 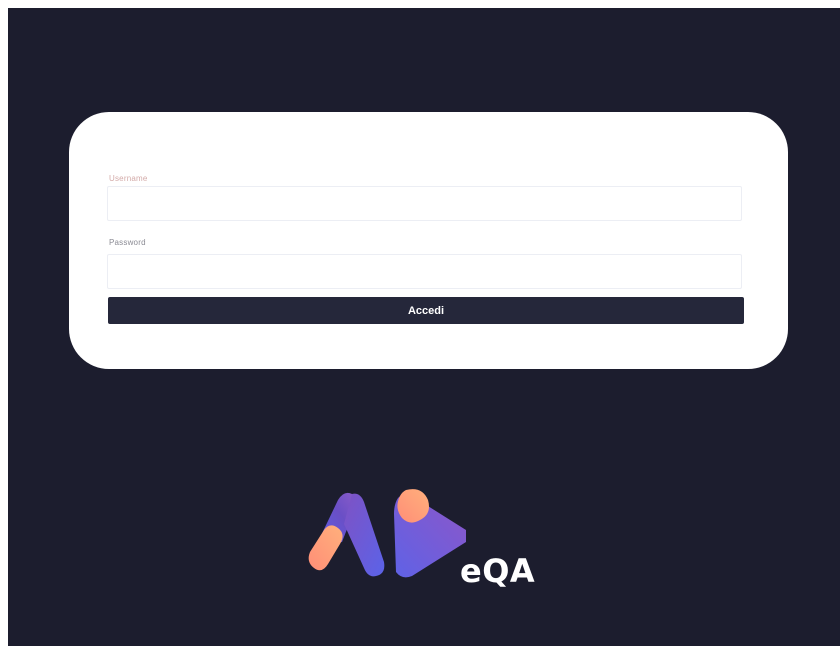 I want to click on eqa-logo-icon, so click(x=387, y=533).